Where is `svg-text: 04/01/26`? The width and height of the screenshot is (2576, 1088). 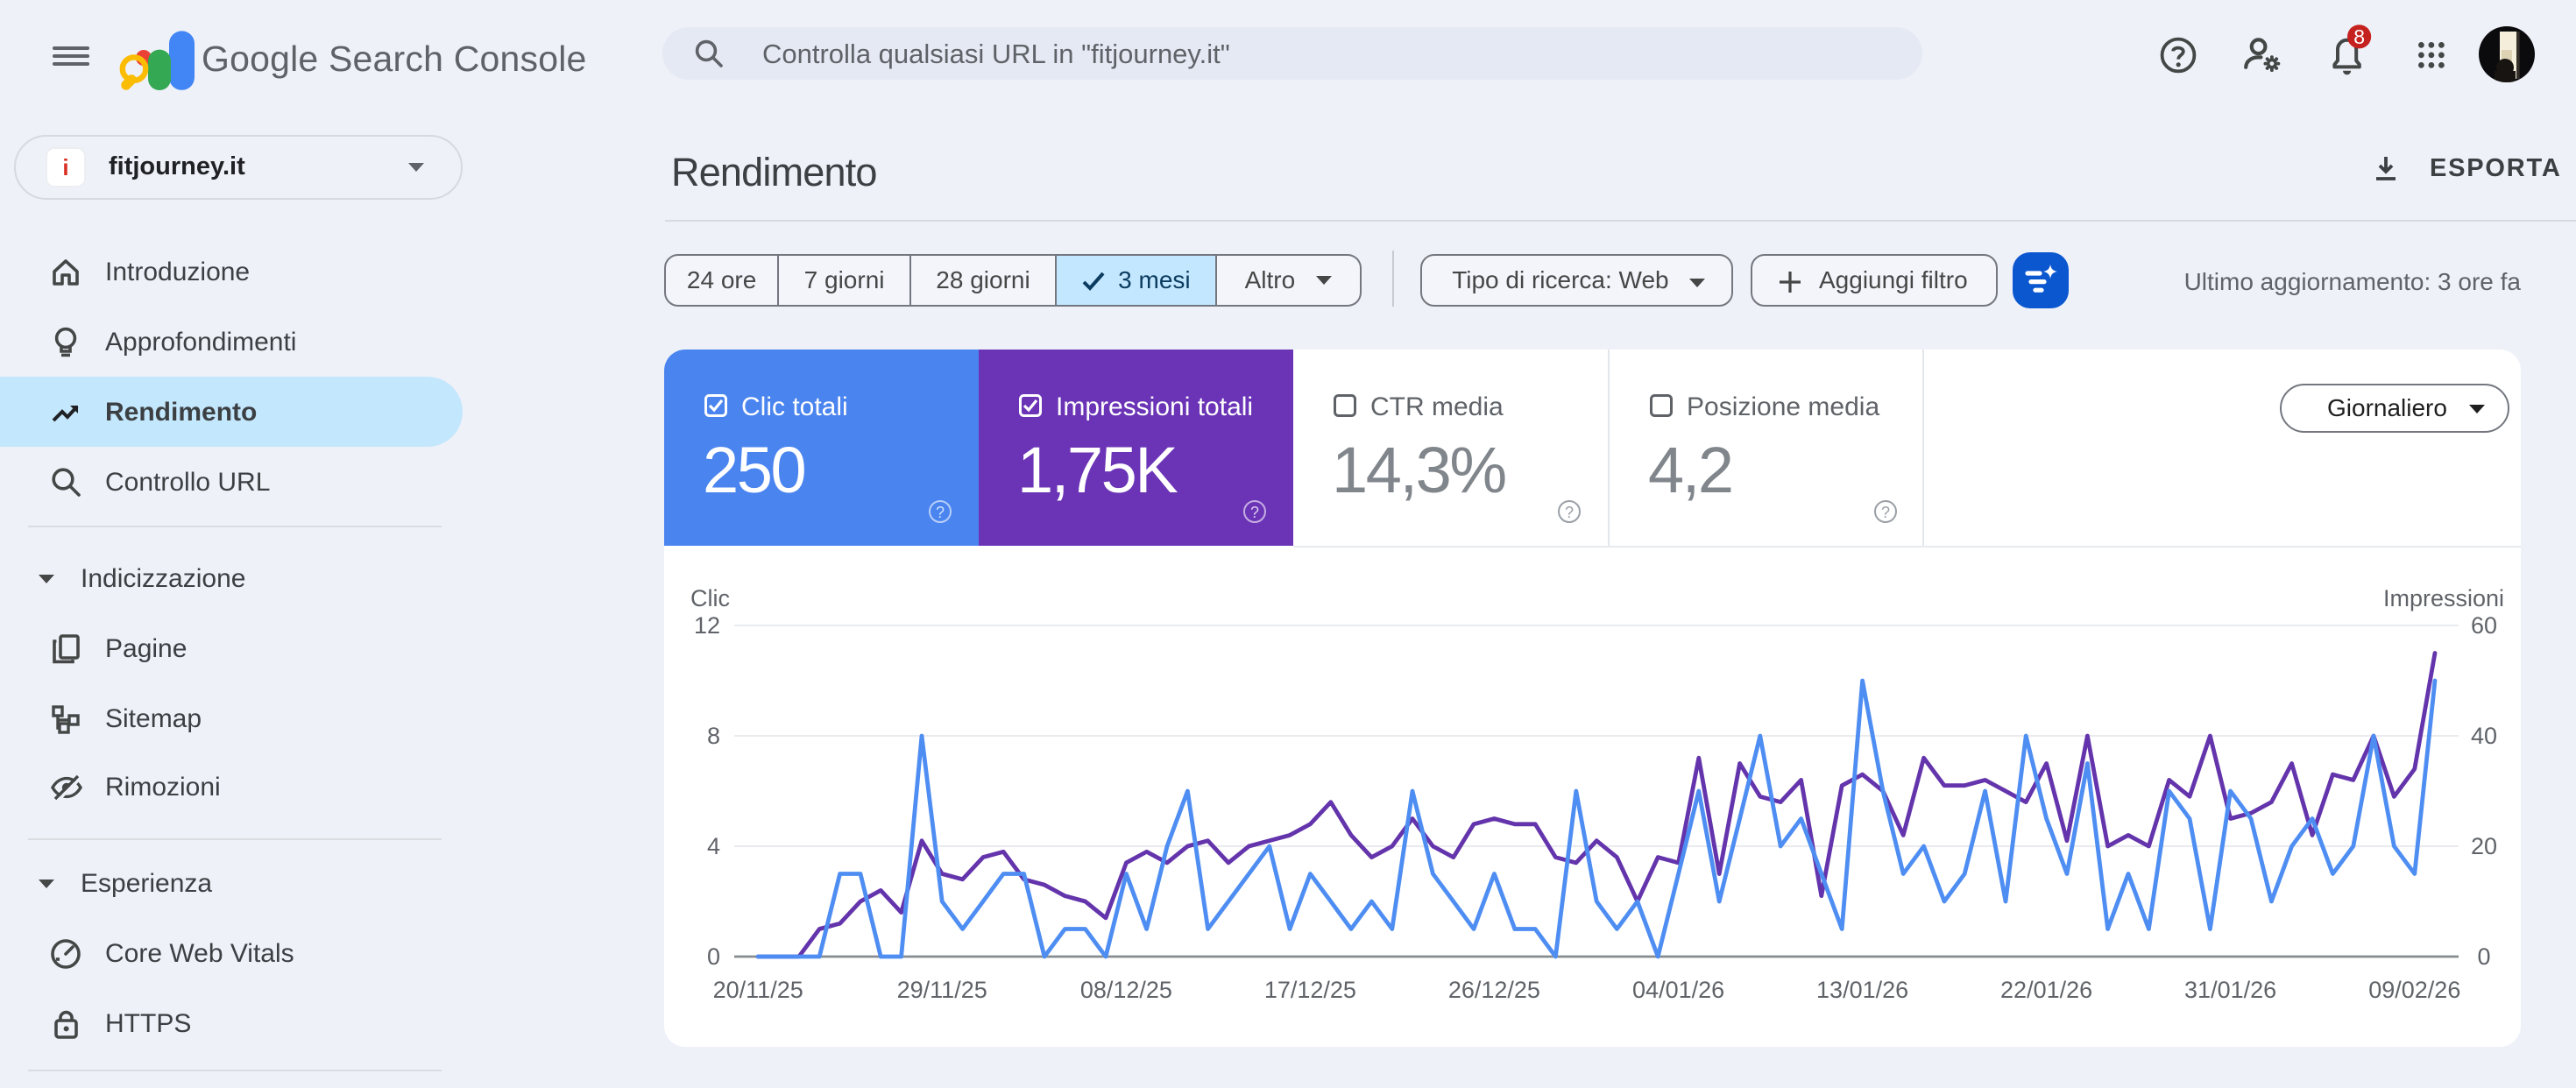
svg-text: 04/01/26 is located at coordinates (1678, 990).